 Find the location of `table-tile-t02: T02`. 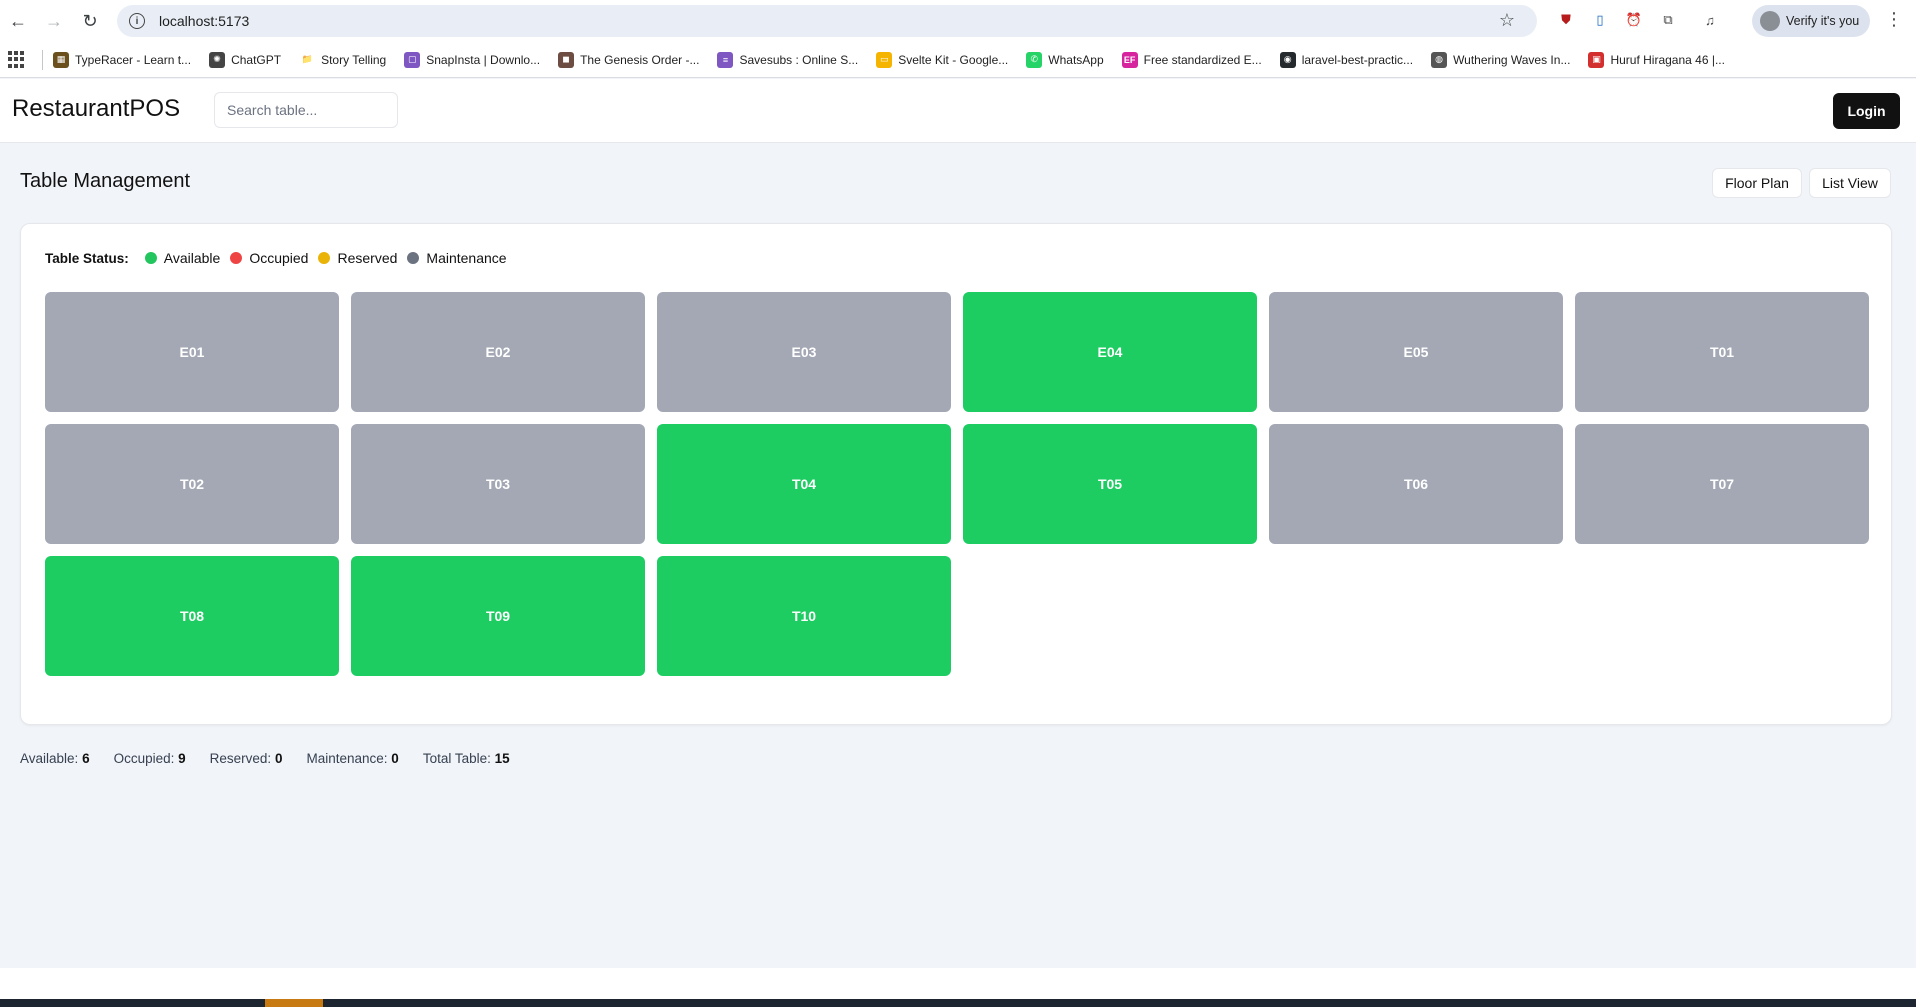

table-tile-t02: T02 is located at coordinates (192, 484).